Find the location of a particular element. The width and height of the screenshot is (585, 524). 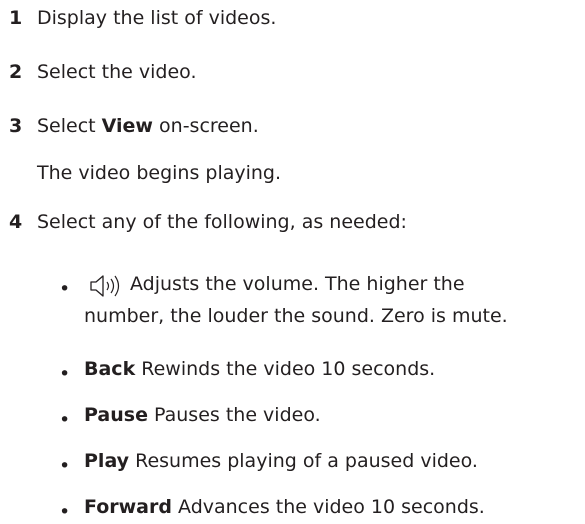

view-label: View is located at coordinates (127, 126).